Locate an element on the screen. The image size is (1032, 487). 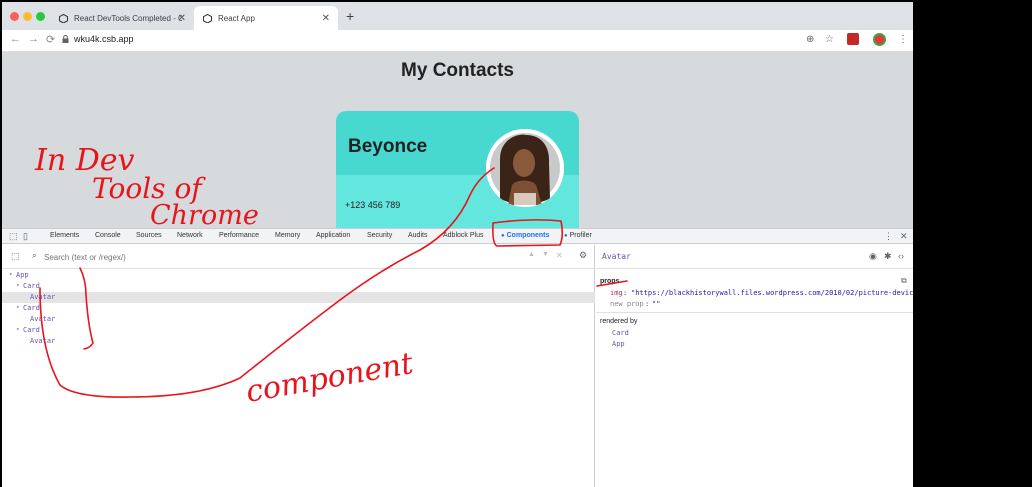
maximize-window-button is located at coordinates (40, 16).